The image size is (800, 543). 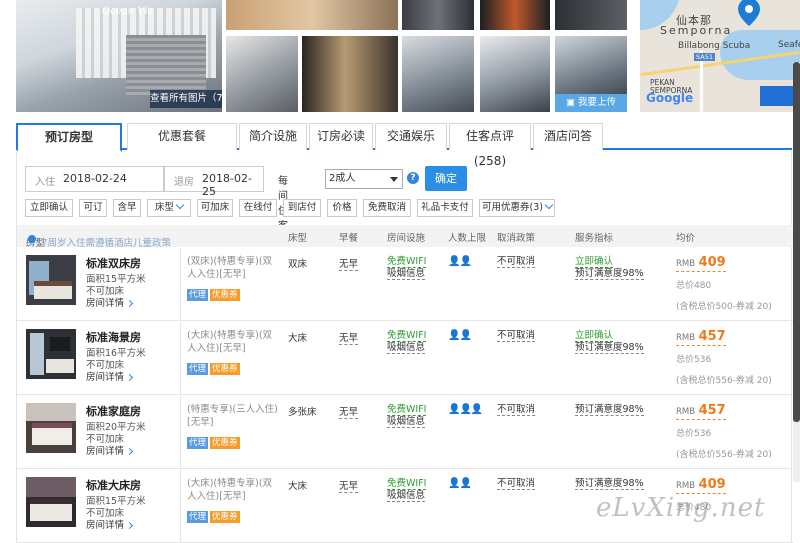 I want to click on scrollbar-thumb, so click(x=796, y=242).